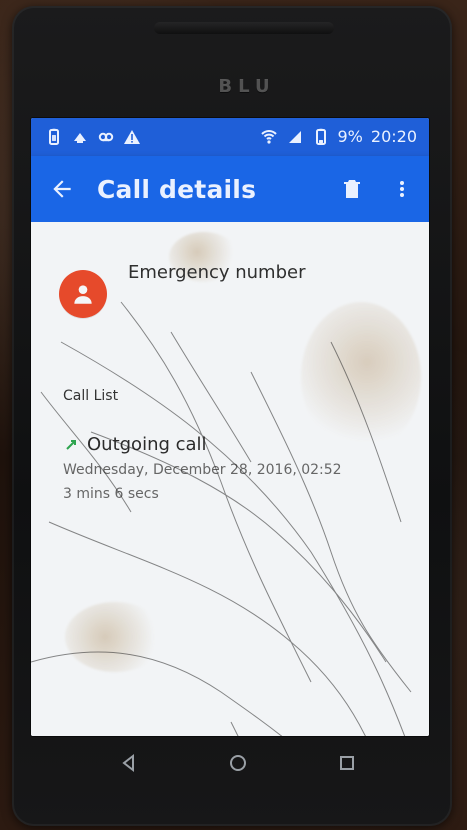 The width and height of the screenshot is (467, 830). Describe the element at coordinates (350, 136) in the screenshot. I see `battery-percent: 9%` at that location.